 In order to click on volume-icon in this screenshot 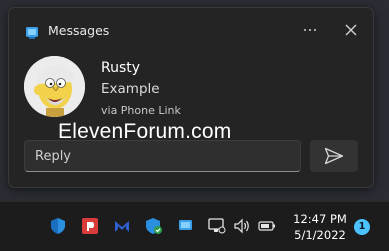, I will do `click(242, 226)`.